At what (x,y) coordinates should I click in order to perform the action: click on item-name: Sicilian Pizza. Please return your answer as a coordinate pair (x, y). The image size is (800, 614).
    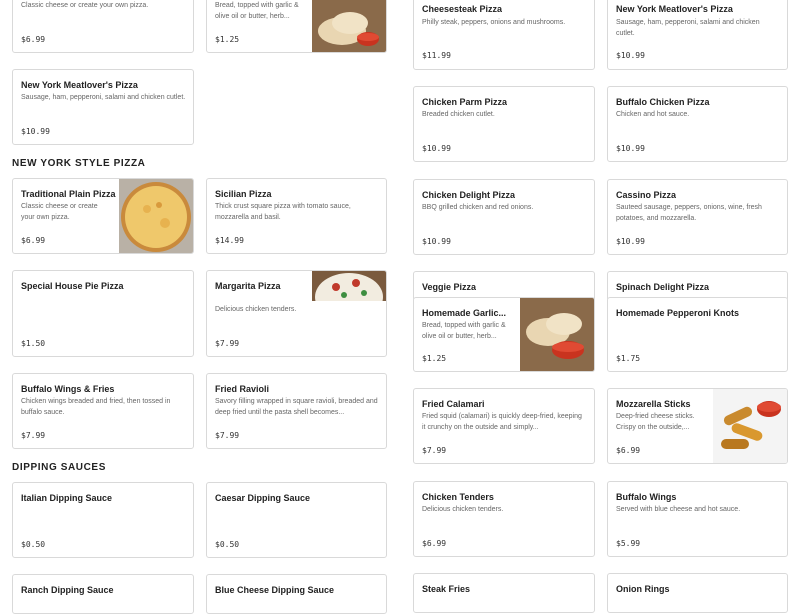
    Looking at the image, I should click on (243, 194).